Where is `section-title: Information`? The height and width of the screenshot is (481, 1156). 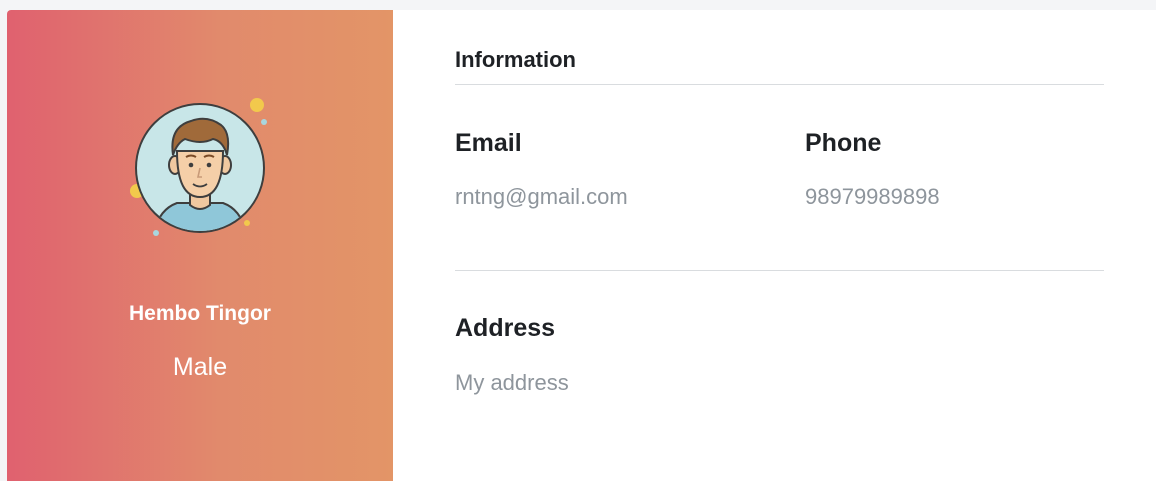
section-title: Information is located at coordinates (515, 59).